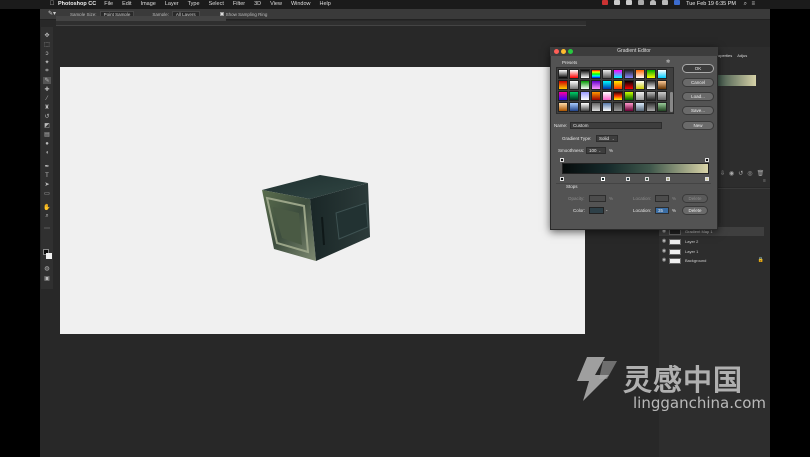  Describe the element at coordinates (47, 35) in the screenshot. I see `move-tool-icon: ✥` at that location.